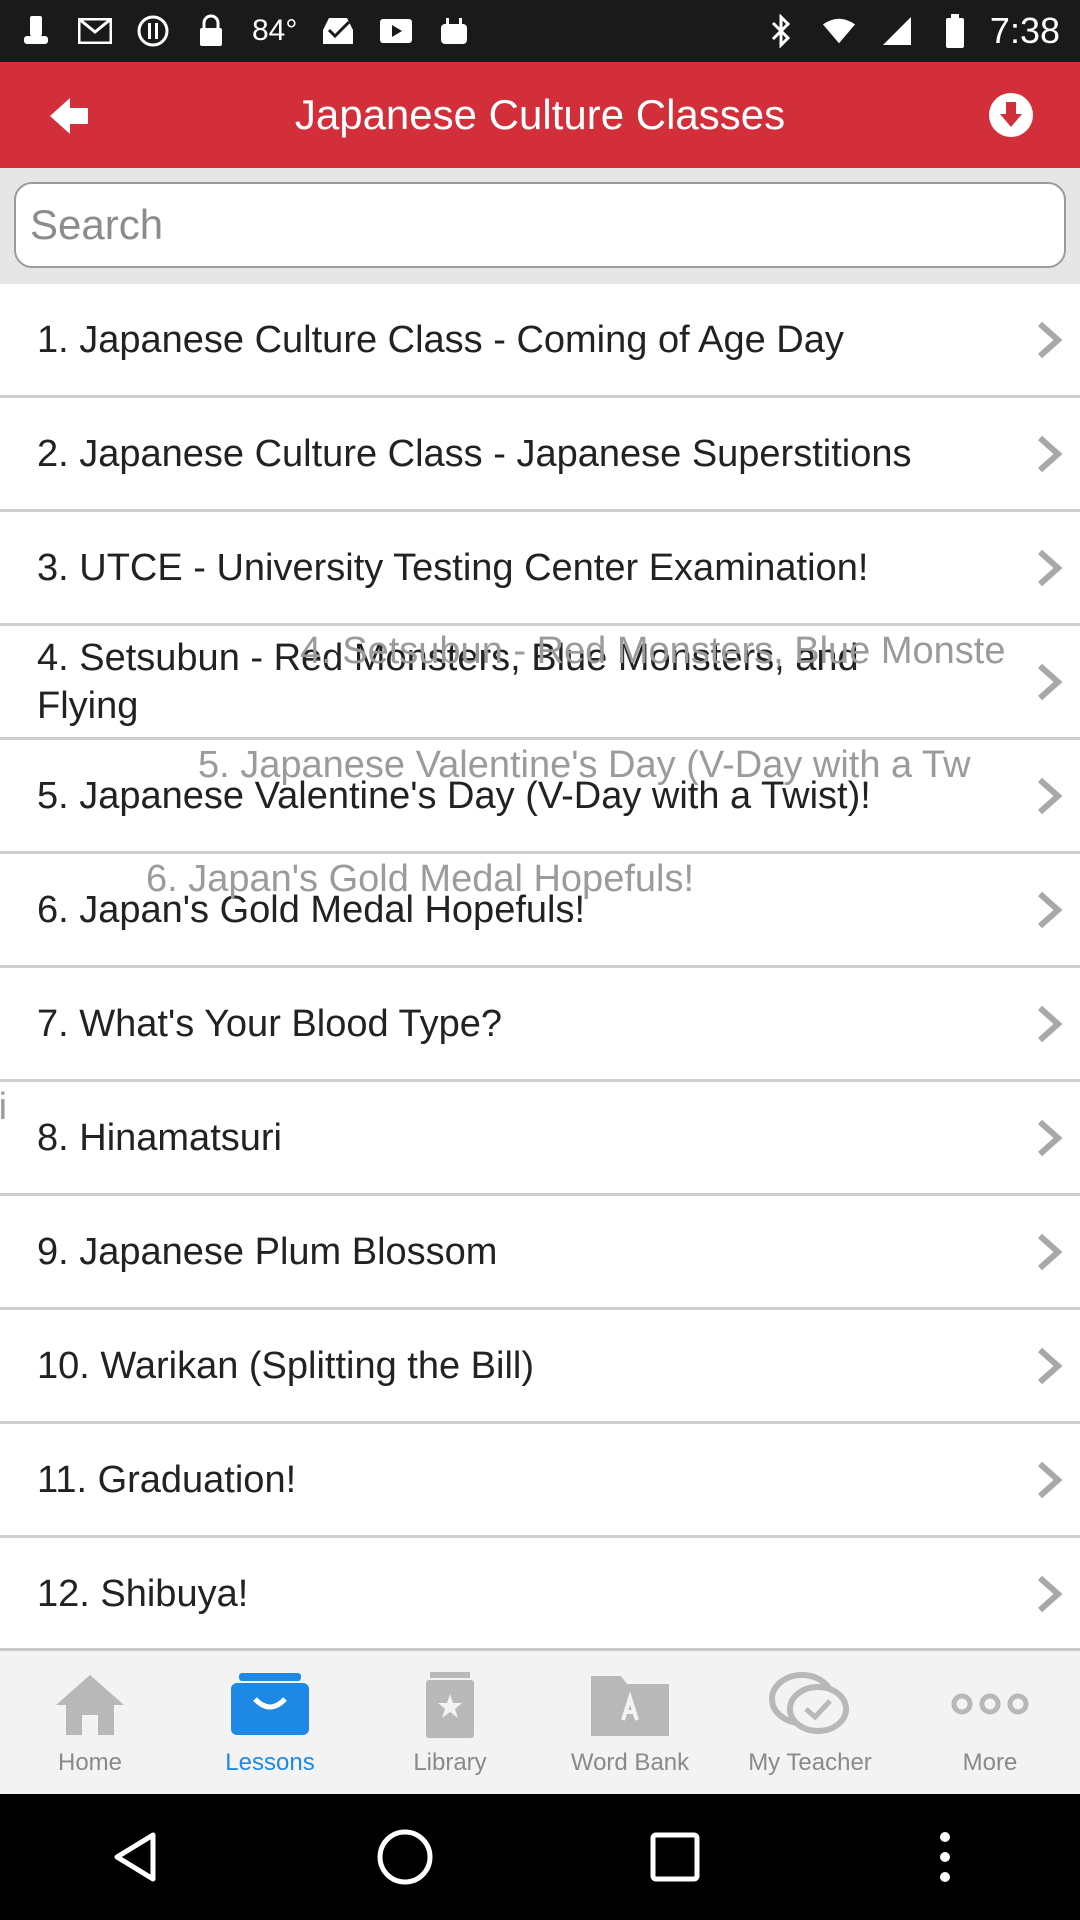 This screenshot has width=1080, height=1920. What do you see at coordinates (396, 31) in the screenshot?
I see `media-icon` at bounding box center [396, 31].